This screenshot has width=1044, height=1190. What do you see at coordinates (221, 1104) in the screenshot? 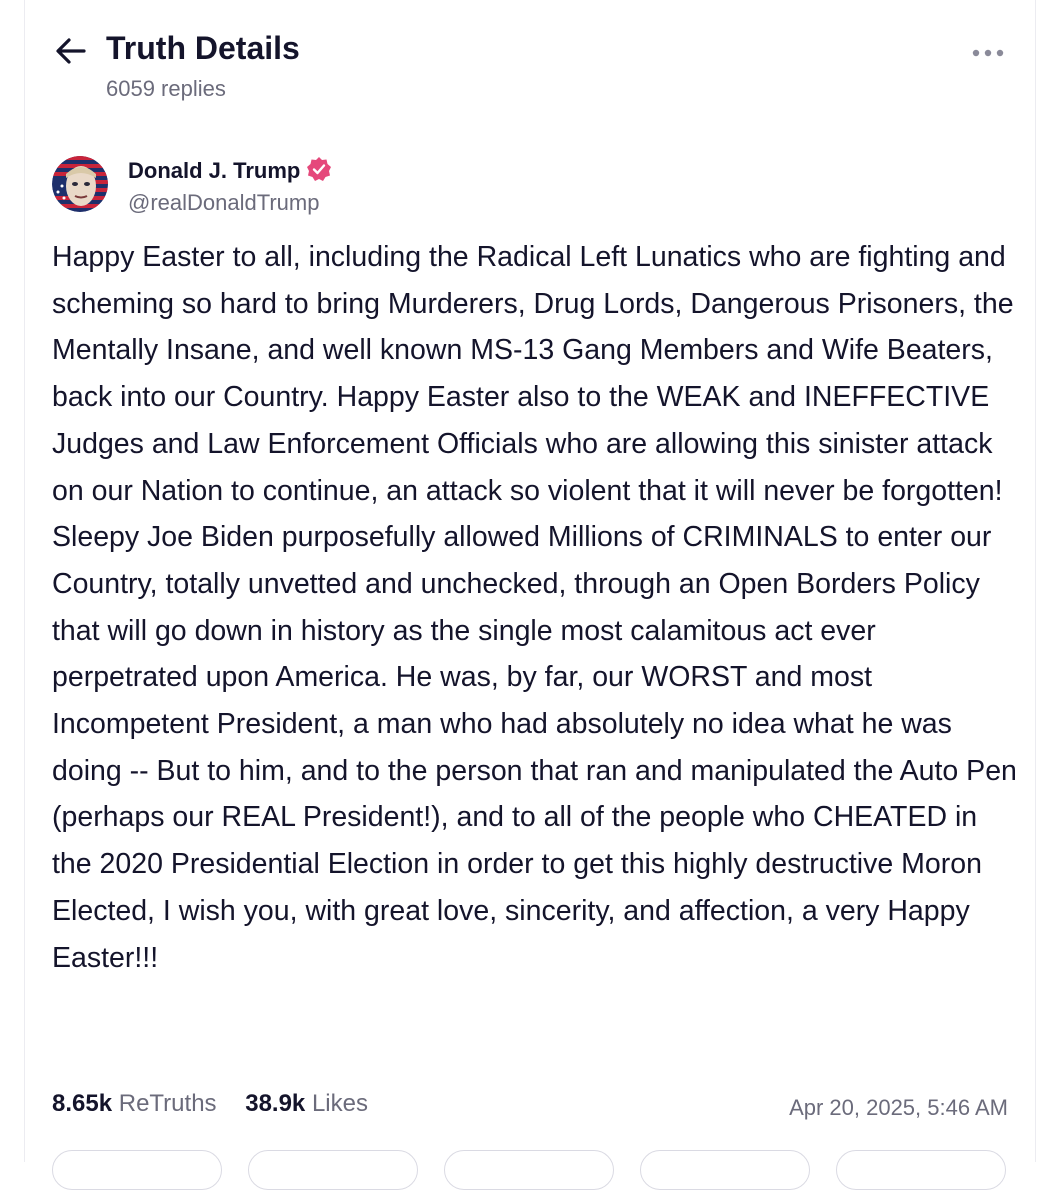
I see `post-stats: 8.65k ReTruths 38.9k Likes` at bounding box center [221, 1104].